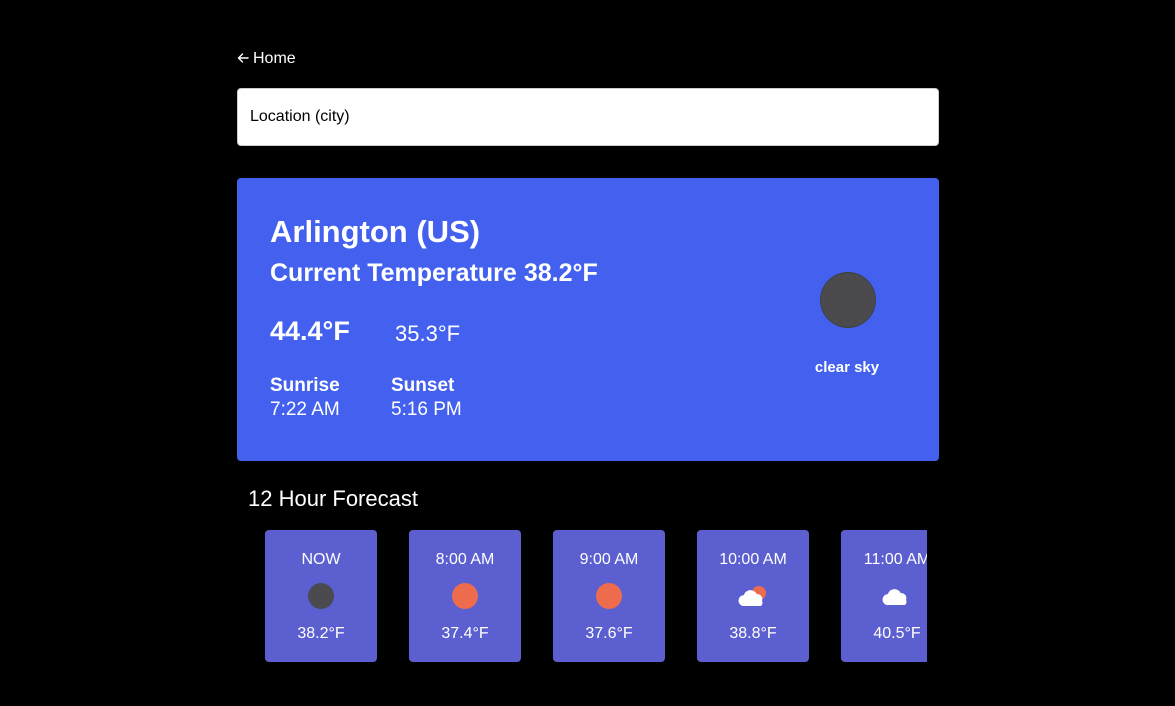 Image resolution: width=1175 pixels, height=706 pixels. I want to click on hour-label: 11:00 AM, so click(895, 559).